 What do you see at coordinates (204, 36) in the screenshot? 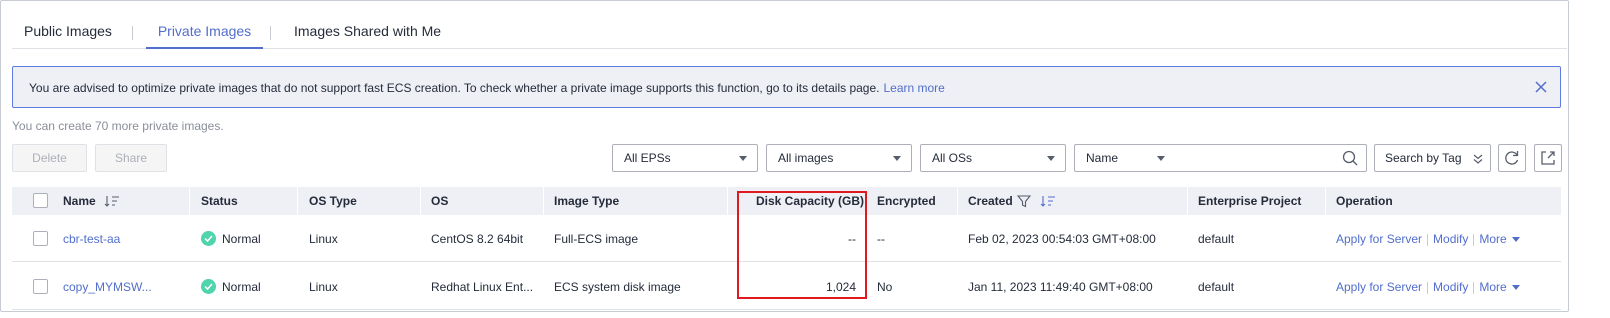
I see `tab-private-images: Private Images` at bounding box center [204, 36].